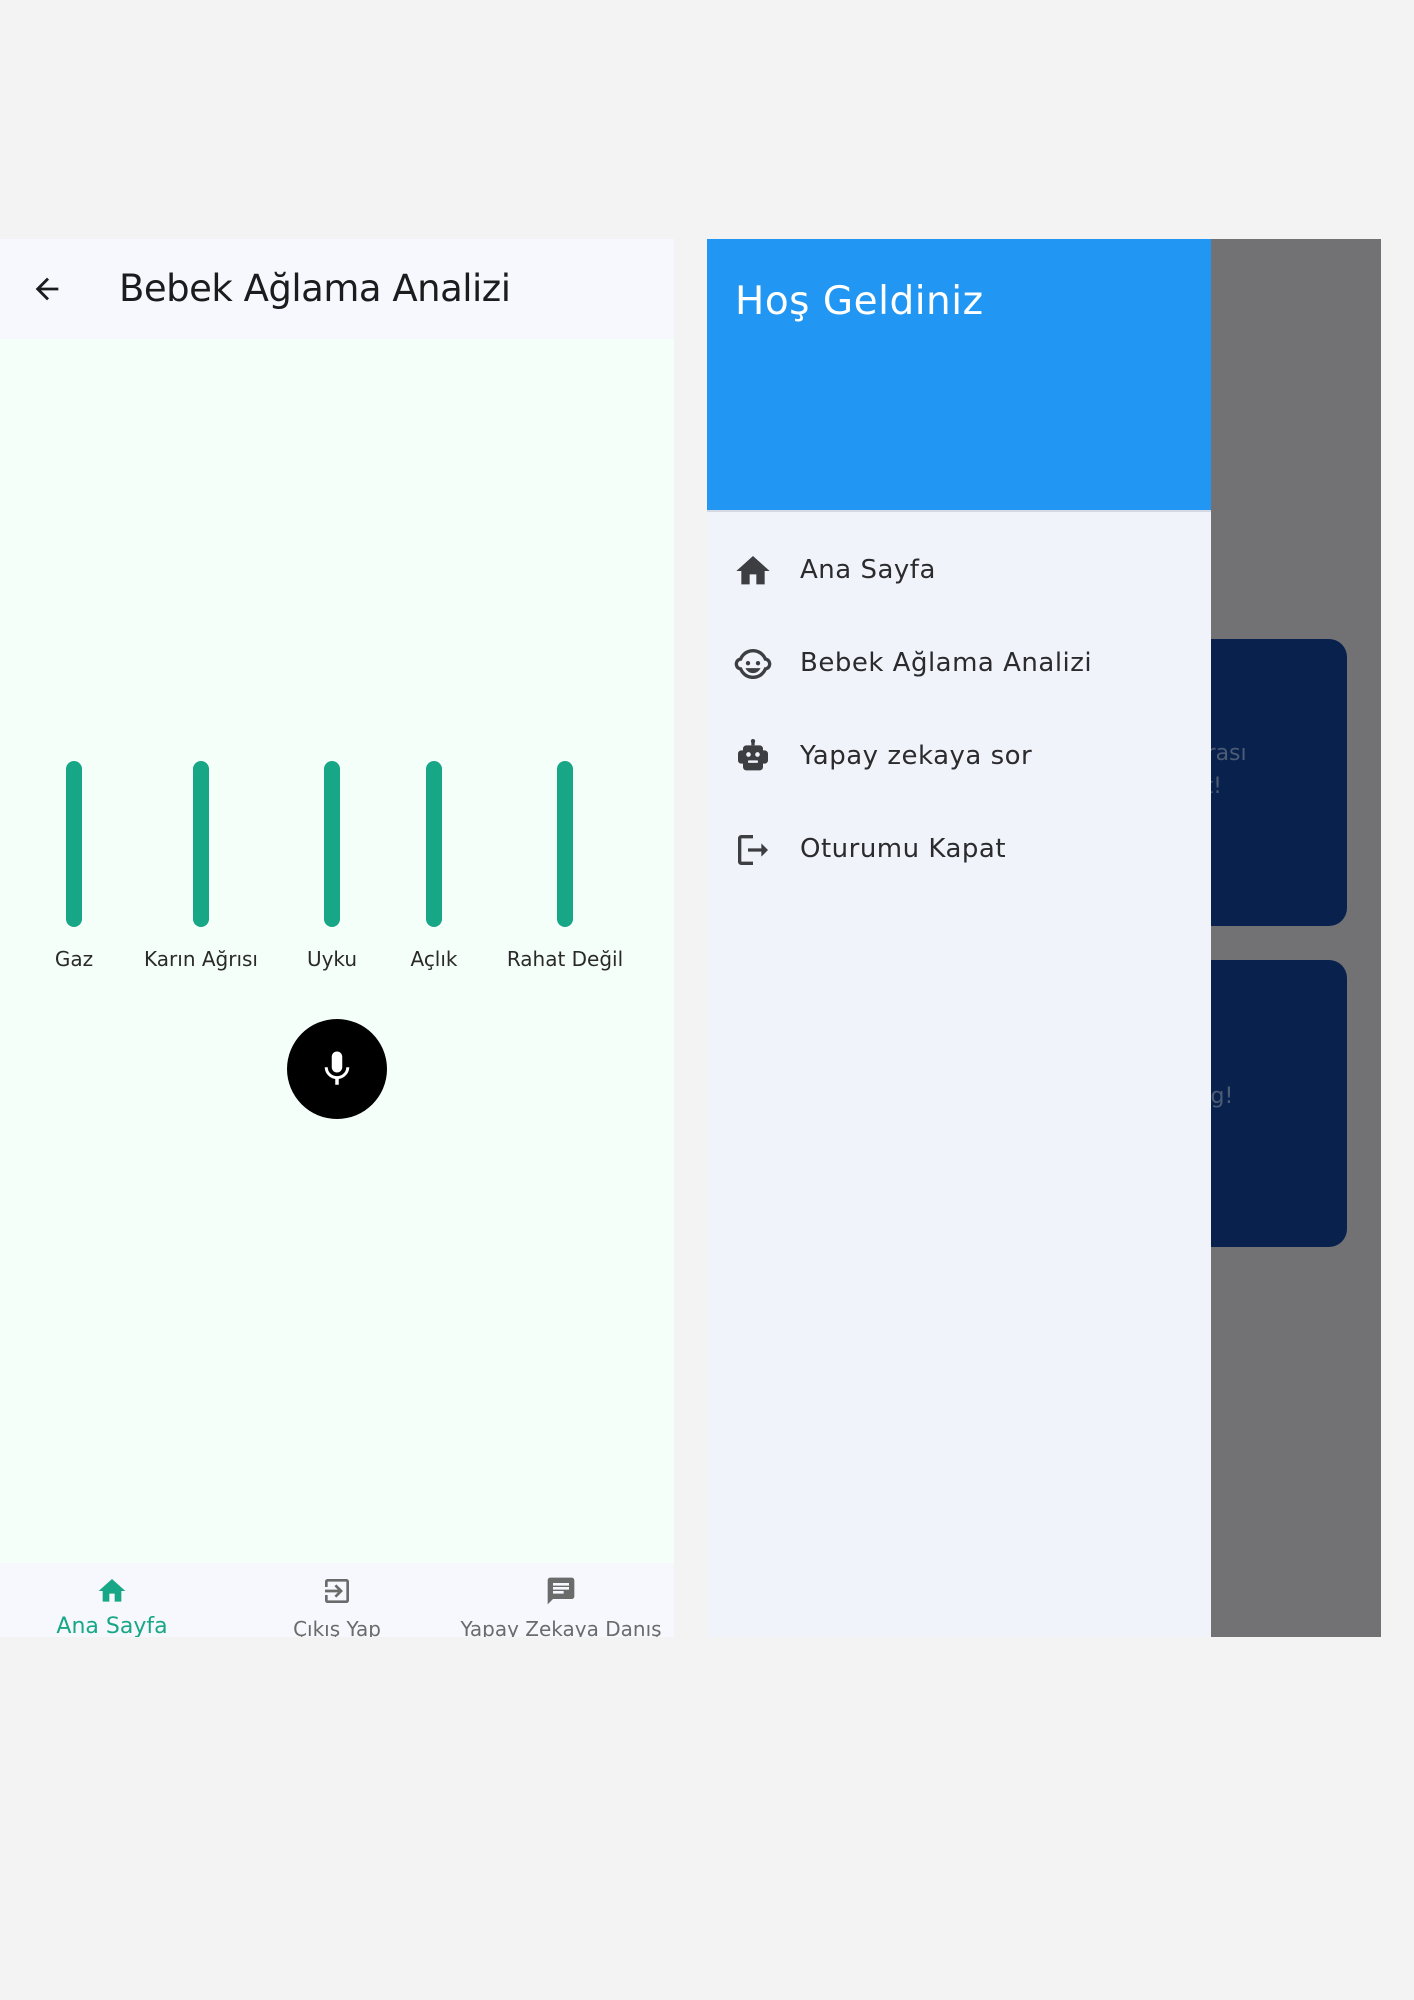  I want to click on bar-rahat-degil: Rahat Değil, so click(565, 860).